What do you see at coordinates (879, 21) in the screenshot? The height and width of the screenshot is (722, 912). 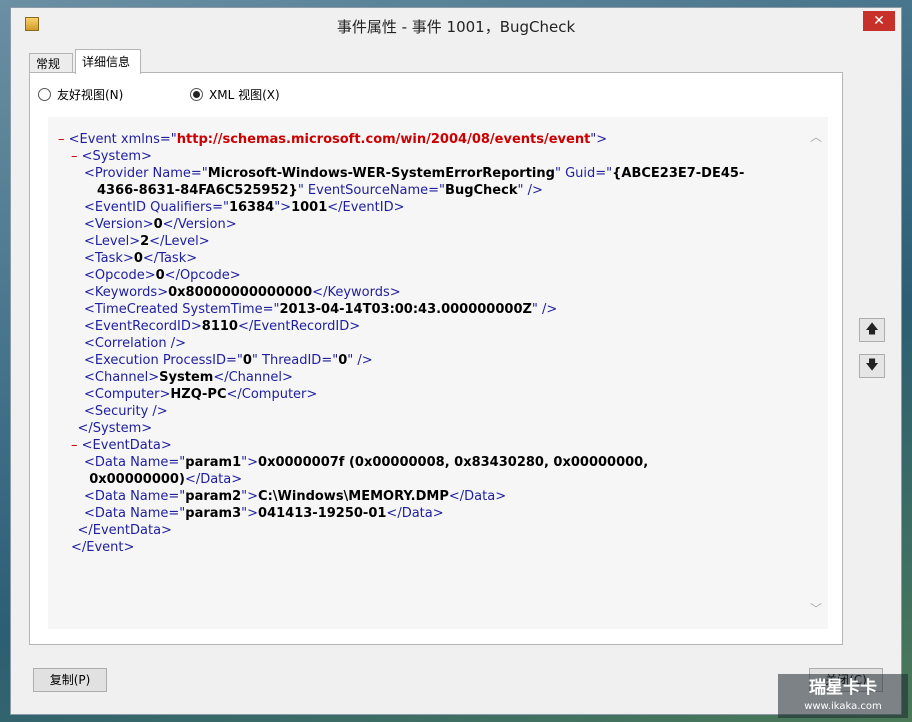 I see `close-window-button: ✕` at bounding box center [879, 21].